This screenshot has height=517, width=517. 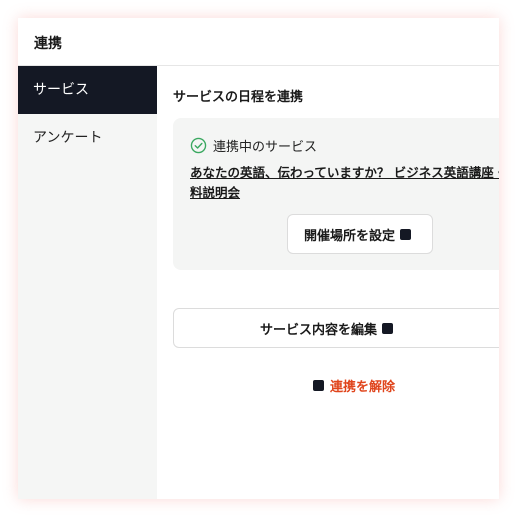 What do you see at coordinates (48, 44) in the screenshot?
I see `panel-title: 連携` at bounding box center [48, 44].